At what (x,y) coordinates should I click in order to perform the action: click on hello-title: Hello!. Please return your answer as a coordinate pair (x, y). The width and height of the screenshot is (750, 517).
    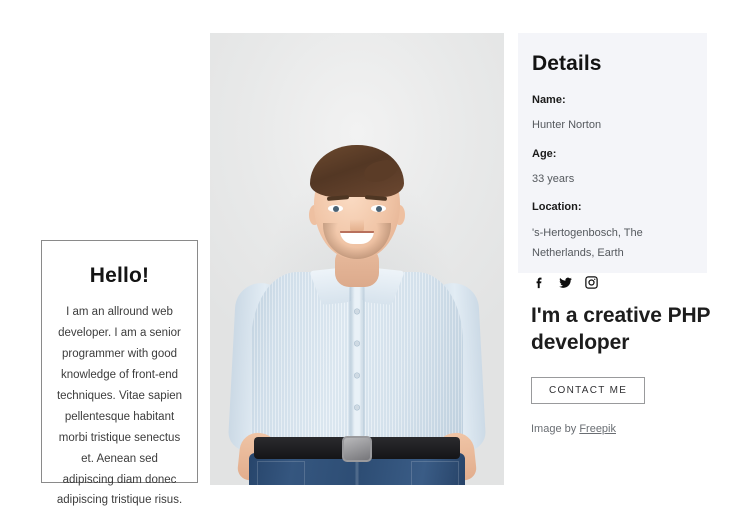
    Looking at the image, I should click on (119, 275).